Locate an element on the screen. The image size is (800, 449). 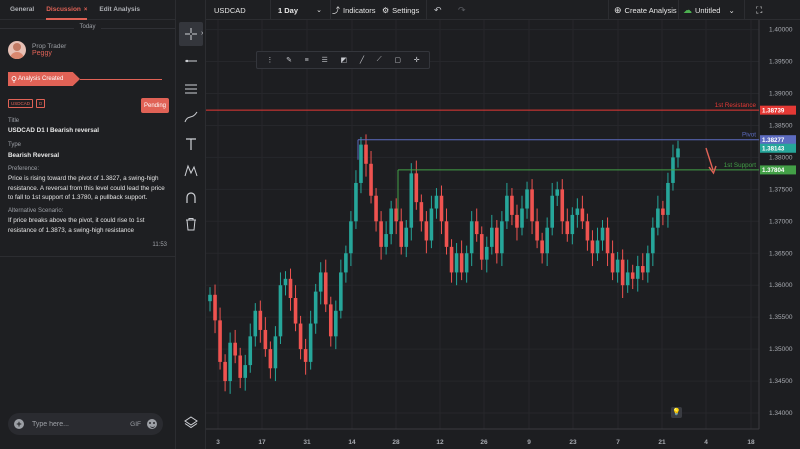
chat-input is located at coordinates (81, 424).